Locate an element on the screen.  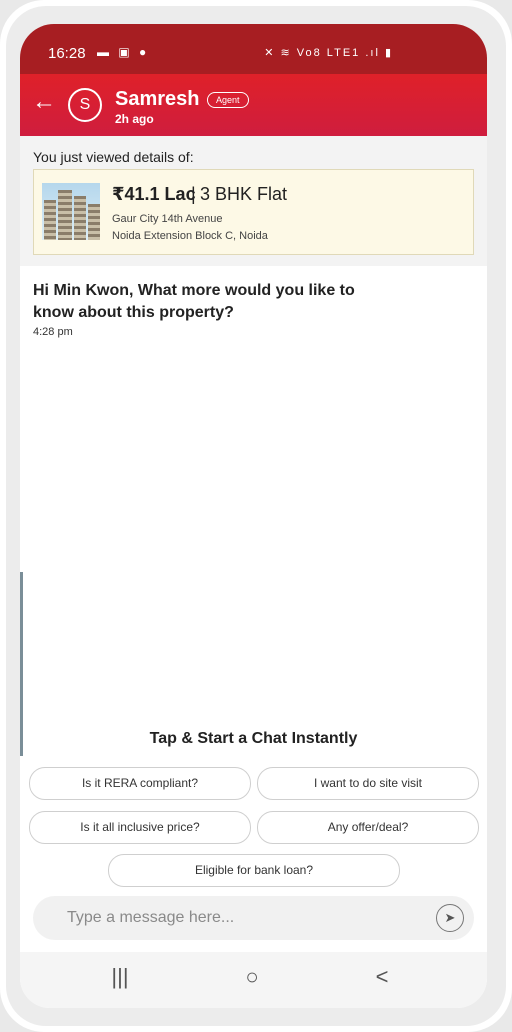
chat-header: ← S Samresh 2h ago Agent is located at coordinates (253, 105).